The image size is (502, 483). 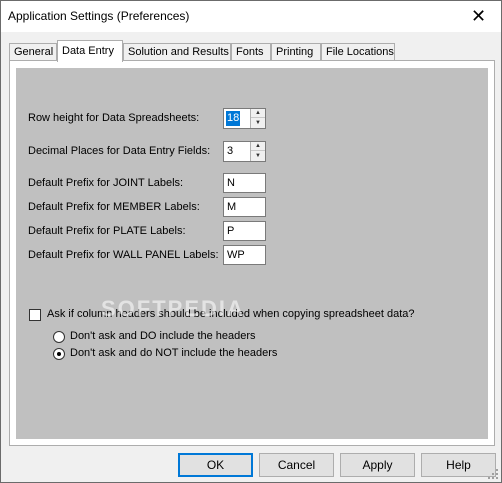 What do you see at coordinates (59, 337) in the screenshot?
I see `radio-include-headers` at bounding box center [59, 337].